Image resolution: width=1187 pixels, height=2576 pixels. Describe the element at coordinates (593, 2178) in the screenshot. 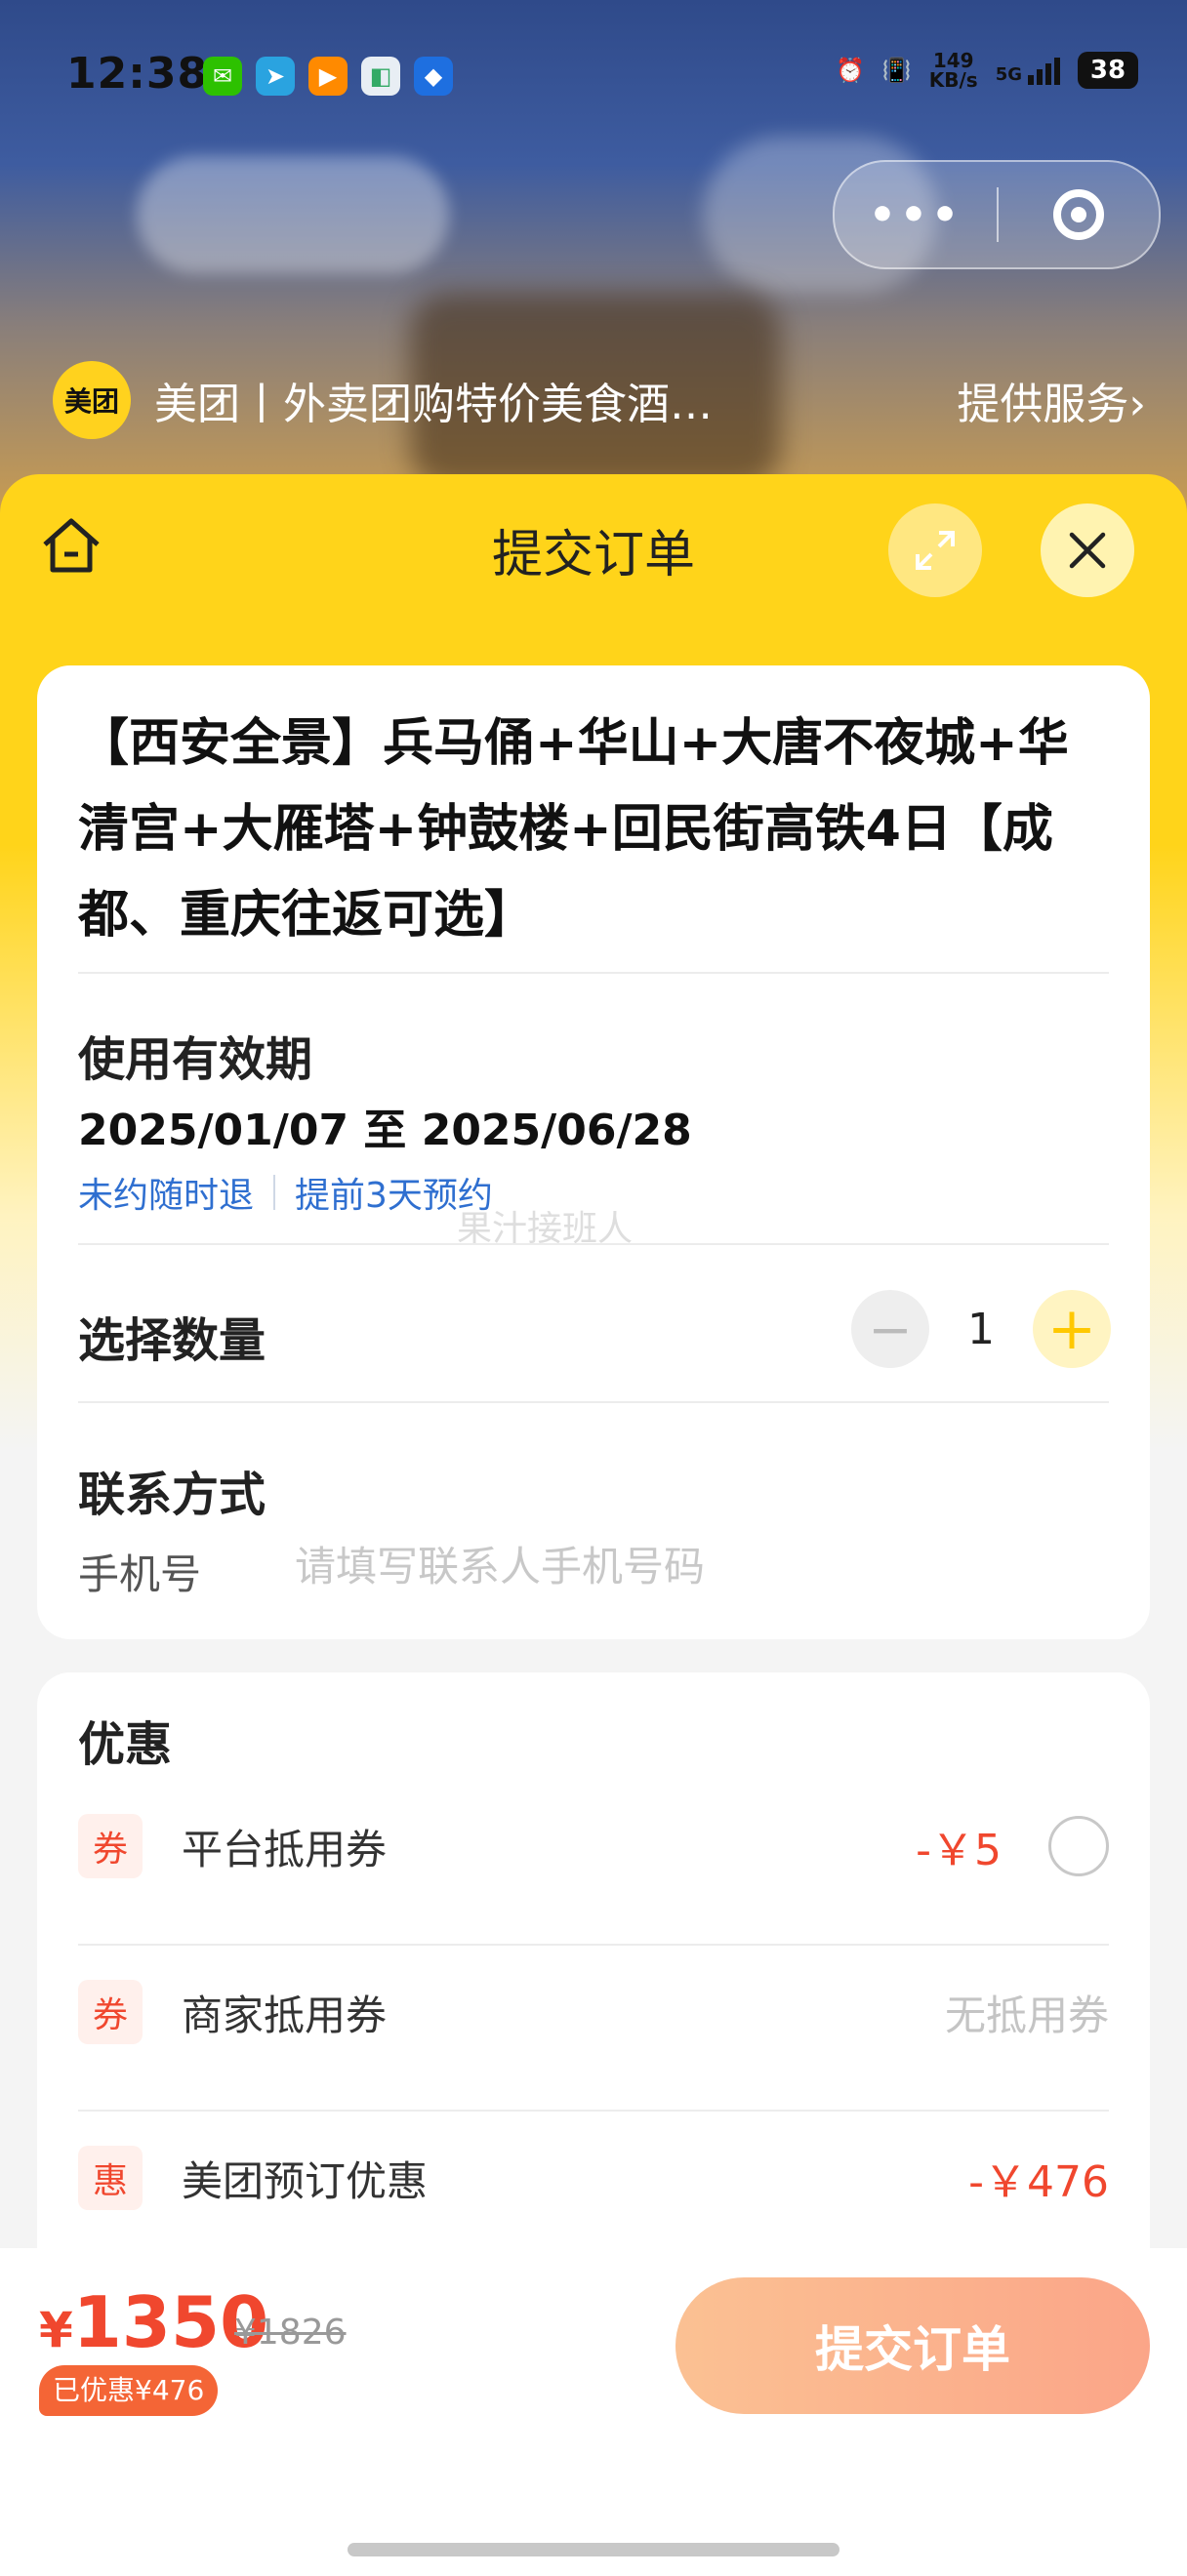

I see `discount-row-booking-offer: 惠 美团预订优惠 -￥476` at that location.